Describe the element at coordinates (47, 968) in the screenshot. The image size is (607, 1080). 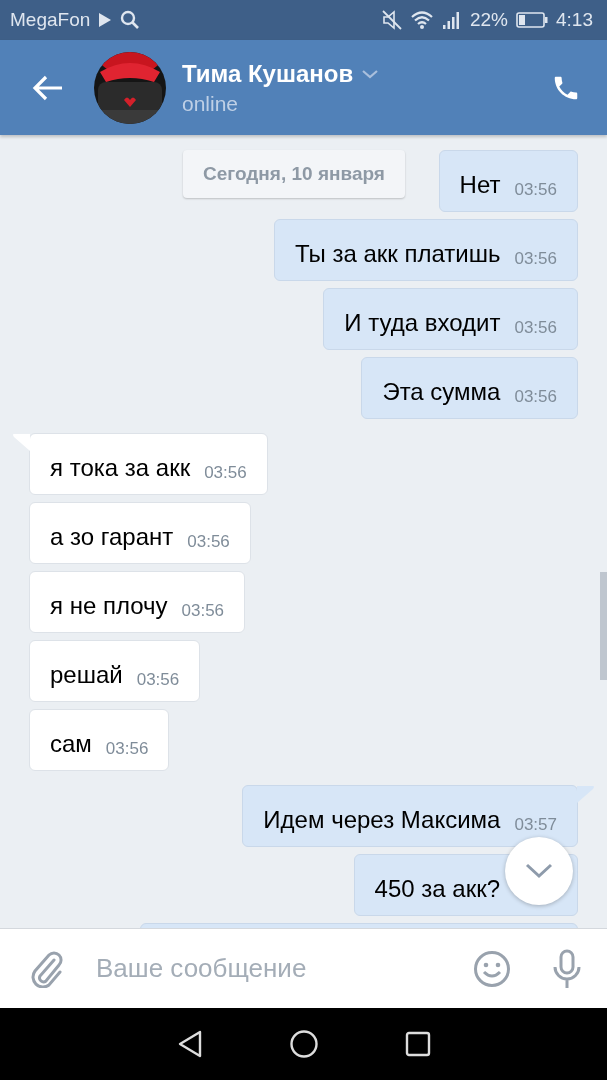
I see `paperclip-icon` at that location.